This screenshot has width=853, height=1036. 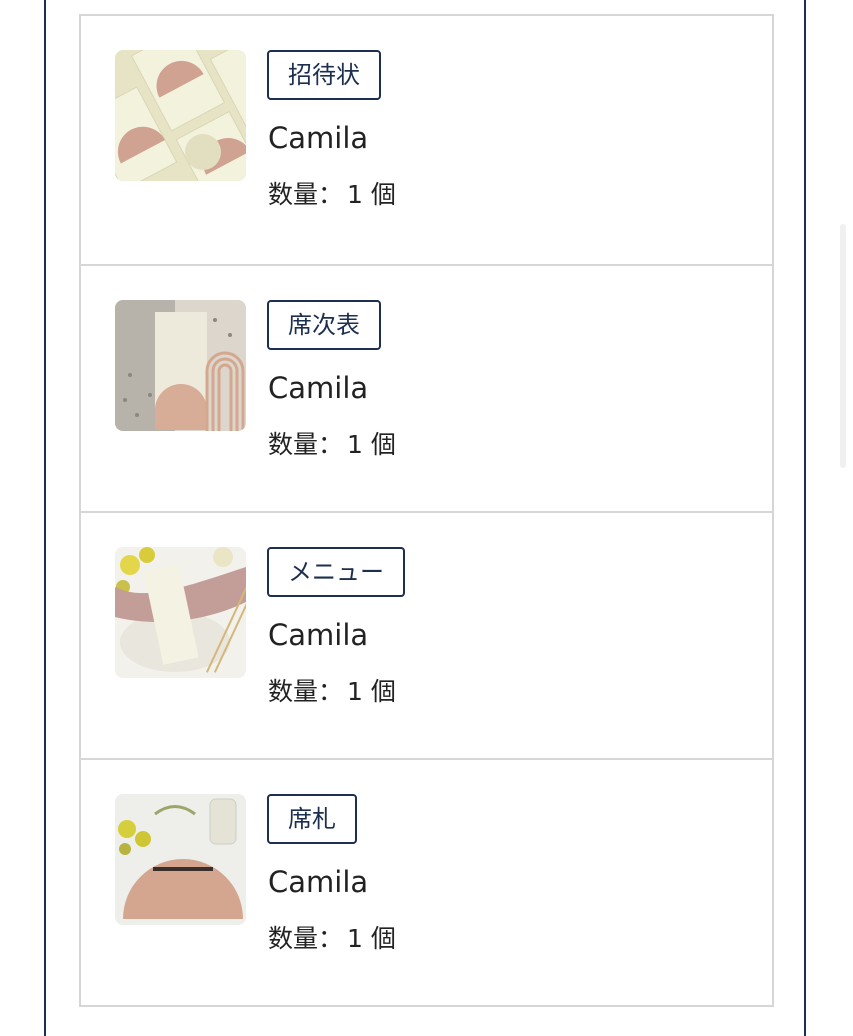 What do you see at coordinates (336, 572) in the screenshot?
I see `category-tag: メニュー` at bounding box center [336, 572].